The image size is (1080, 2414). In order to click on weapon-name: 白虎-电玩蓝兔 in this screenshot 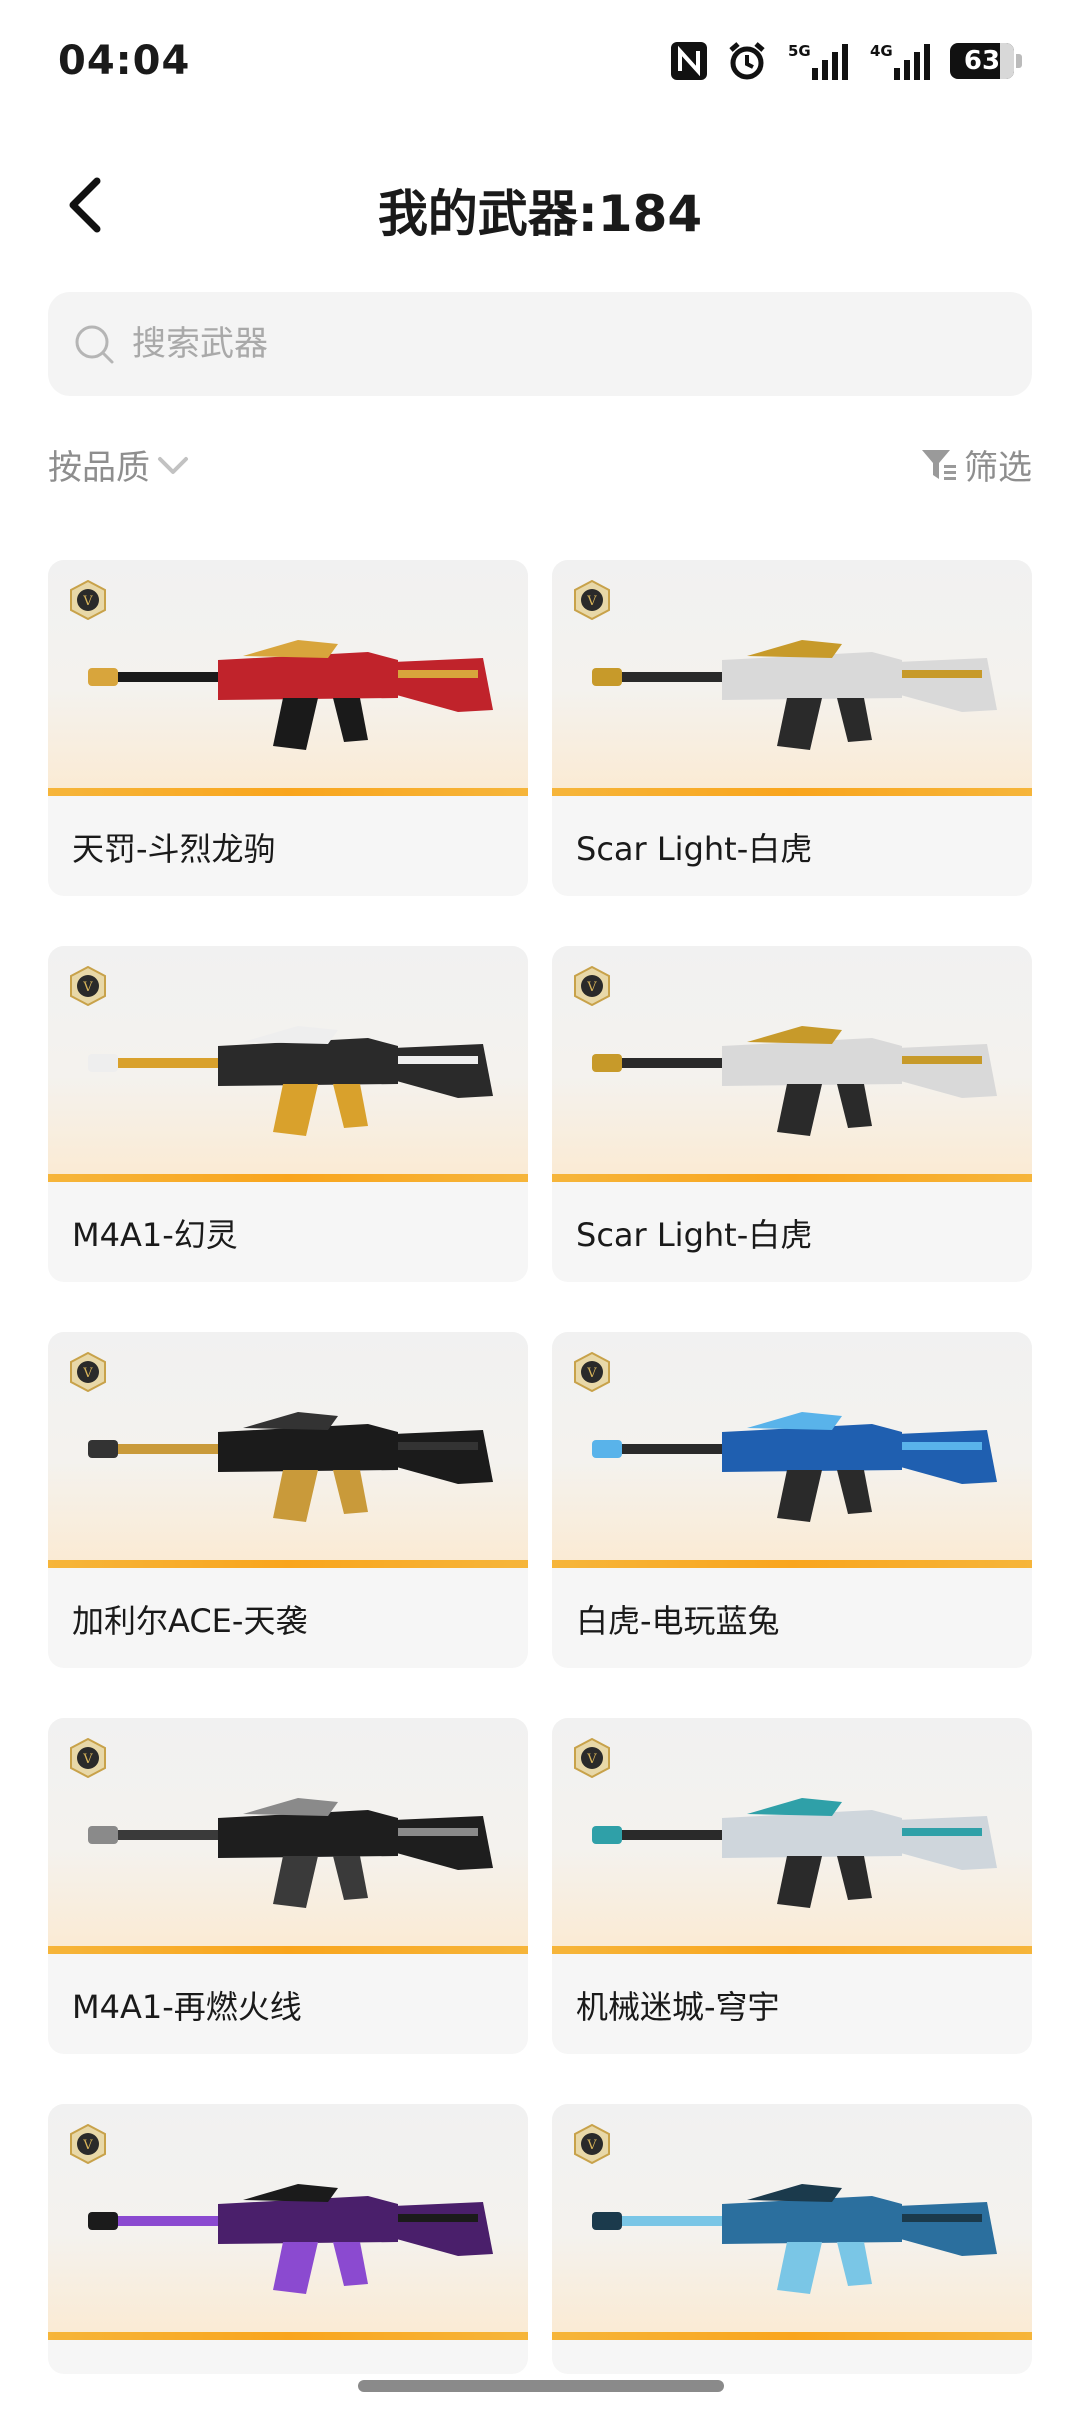, I will do `click(678, 1621)`.